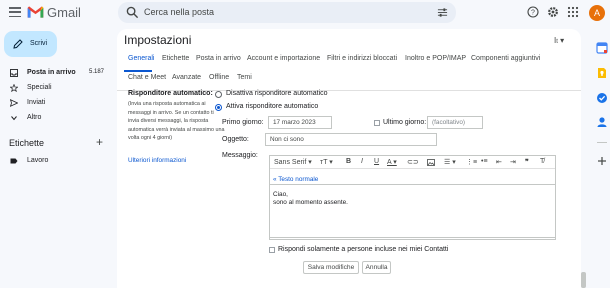  What do you see at coordinates (56, 103) in the screenshot?
I see `sidebar-item-sent: Inviati` at bounding box center [56, 103].